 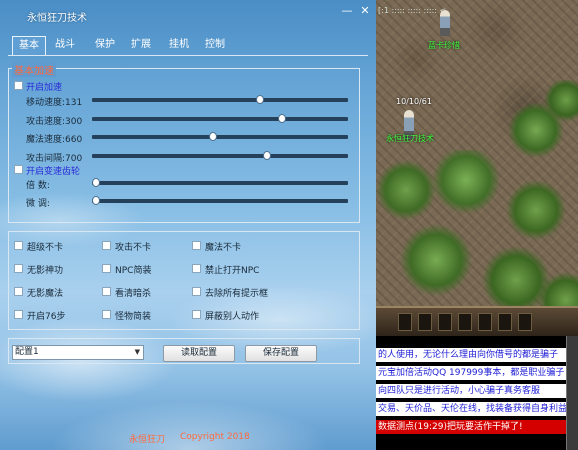 I want to click on minimize-button: —, so click(x=347, y=11).